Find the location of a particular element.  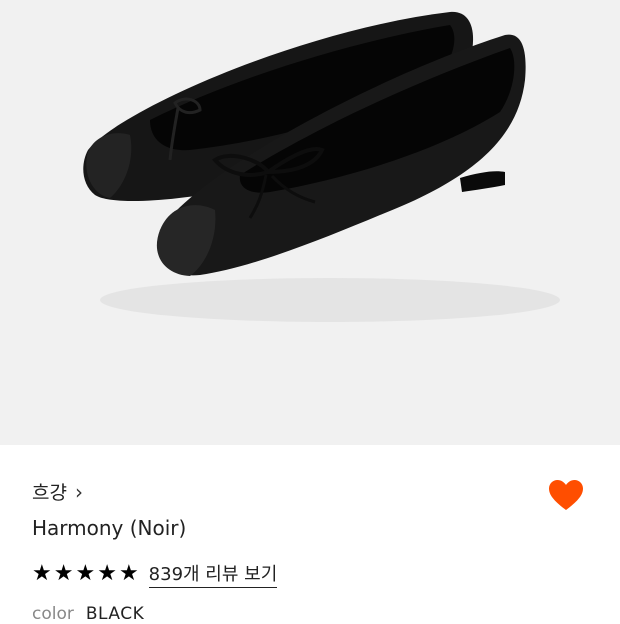

star-rating: ★ ★ ★ ★ ★ is located at coordinates (85, 574).